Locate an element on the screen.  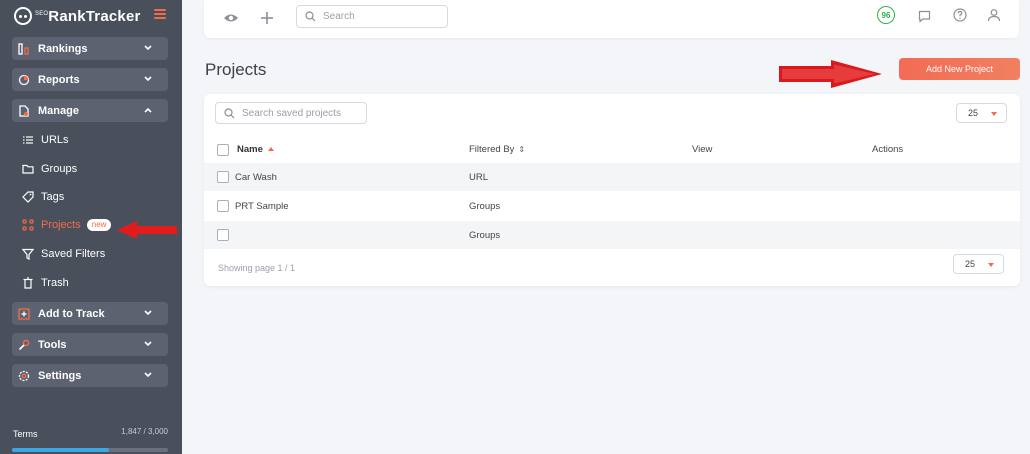
new-badge: new is located at coordinates (99, 225).